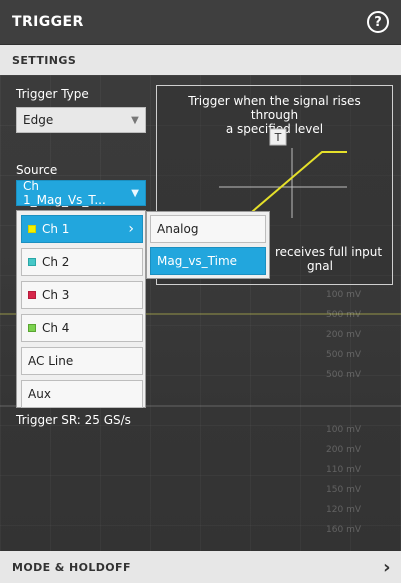 Image resolution: width=401 pixels, height=583 pixels. Describe the element at coordinates (32, 229) in the screenshot. I see `ch1-color-swatch` at that location.